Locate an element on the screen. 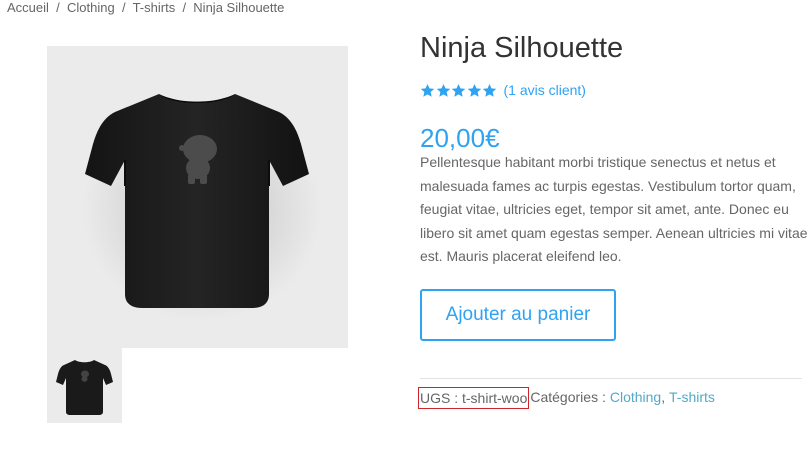  product-title: Ninja Silhouette is located at coordinates (522, 48).